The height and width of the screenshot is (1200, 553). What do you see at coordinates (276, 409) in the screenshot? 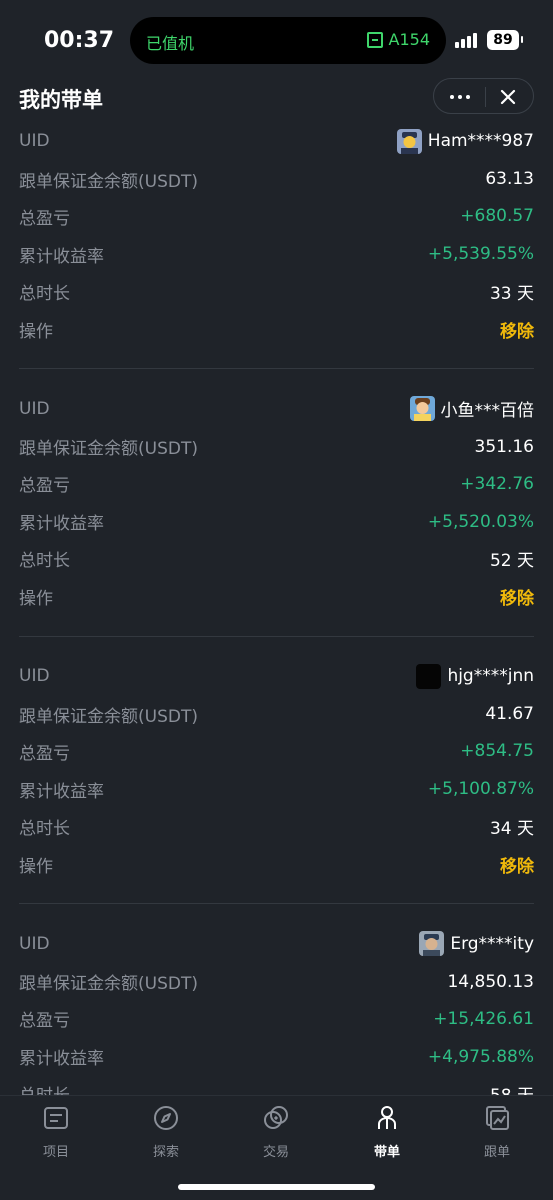
I see `uid-row: UID 小鱼***百倍` at bounding box center [276, 409].